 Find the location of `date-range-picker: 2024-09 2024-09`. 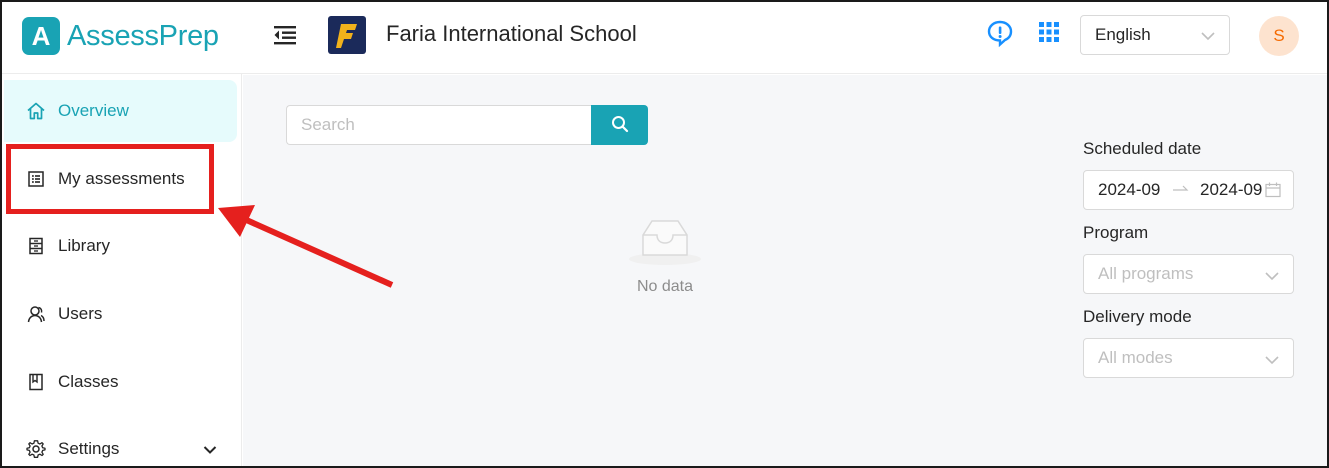

date-range-picker: 2024-09 2024-09 is located at coordinates (1188, 190).